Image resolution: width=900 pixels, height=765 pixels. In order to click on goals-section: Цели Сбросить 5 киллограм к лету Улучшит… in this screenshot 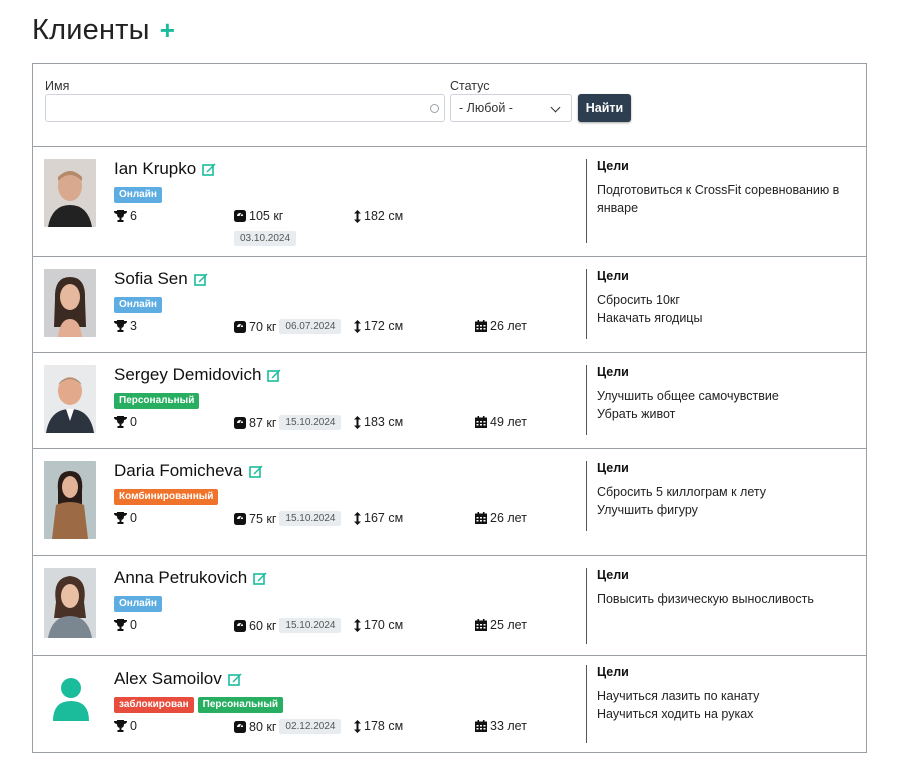, I will do `click(725, 496)`.